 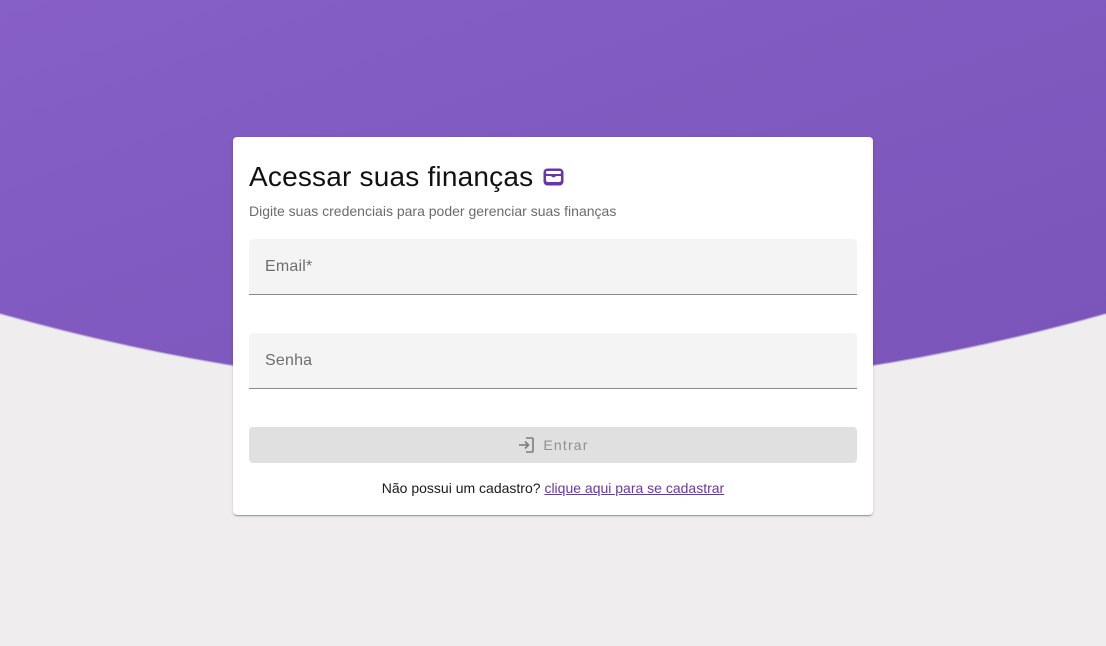 I want to click on signup-prompt-text: Não possui um cadastro?, so click(x=461, y=488).